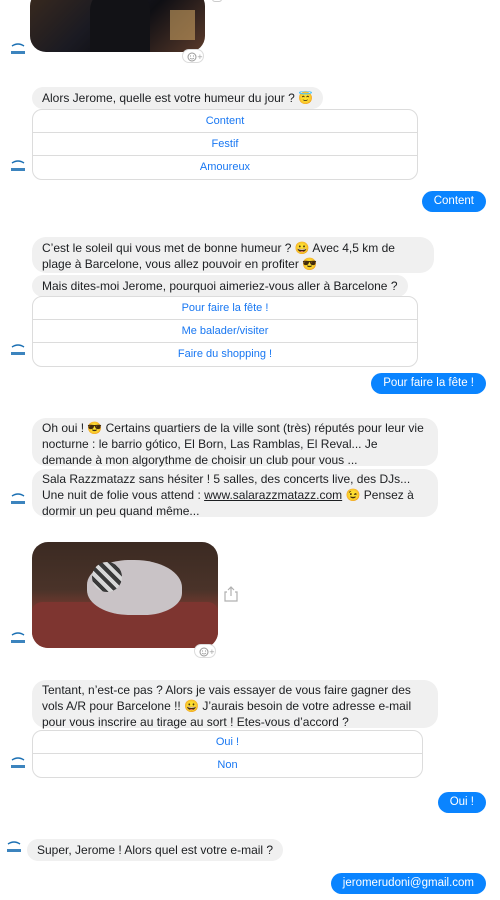 The image size is (500, 900). What do you see at coordinates (461, 802) in the screenshot?
I see `user-message: Oui !` at bounding box center [461, 802].